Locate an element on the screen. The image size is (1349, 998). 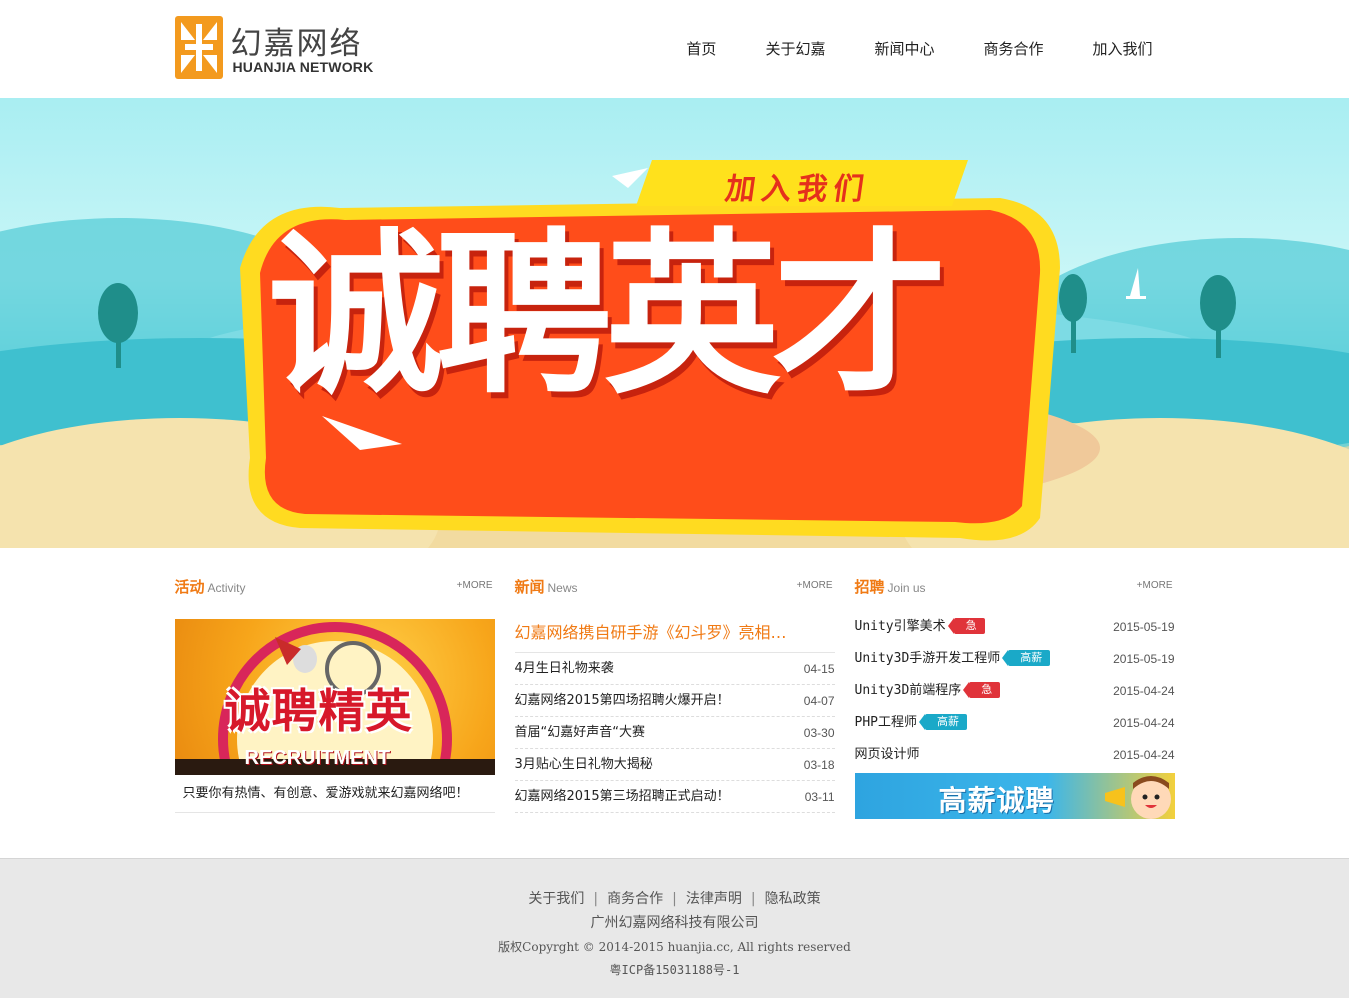
news-more-link: +MORE is located at coordinates (815, 585).